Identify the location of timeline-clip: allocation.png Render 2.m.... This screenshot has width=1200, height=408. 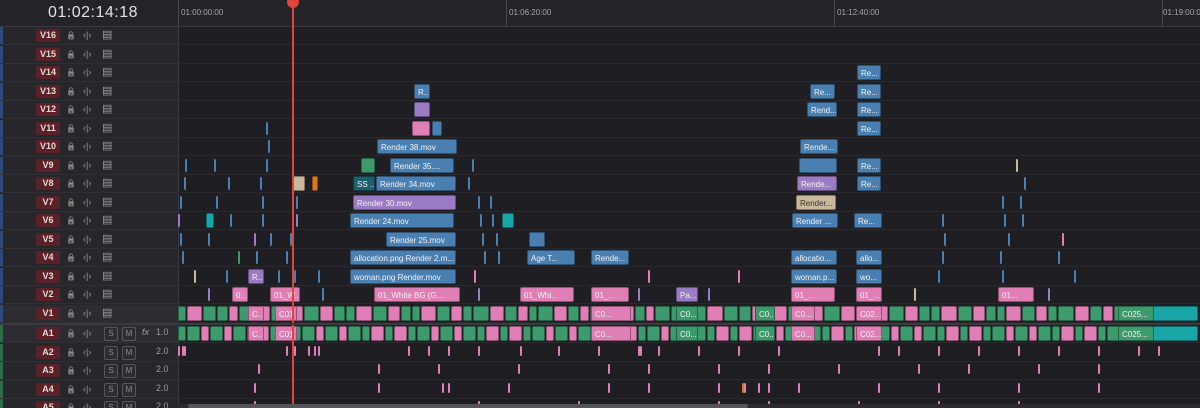
(403, 257).